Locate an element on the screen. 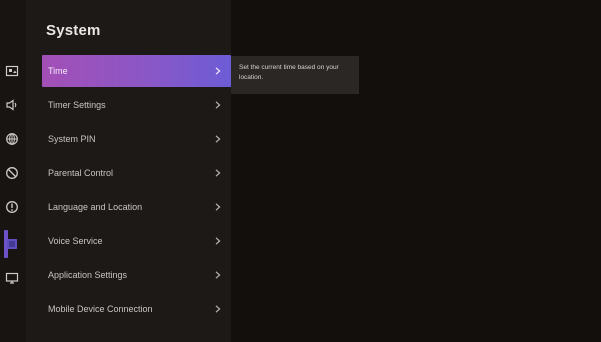 This screenshot has height=342, width=601. menu-item-label: Time is located at coordinates (58, 71).